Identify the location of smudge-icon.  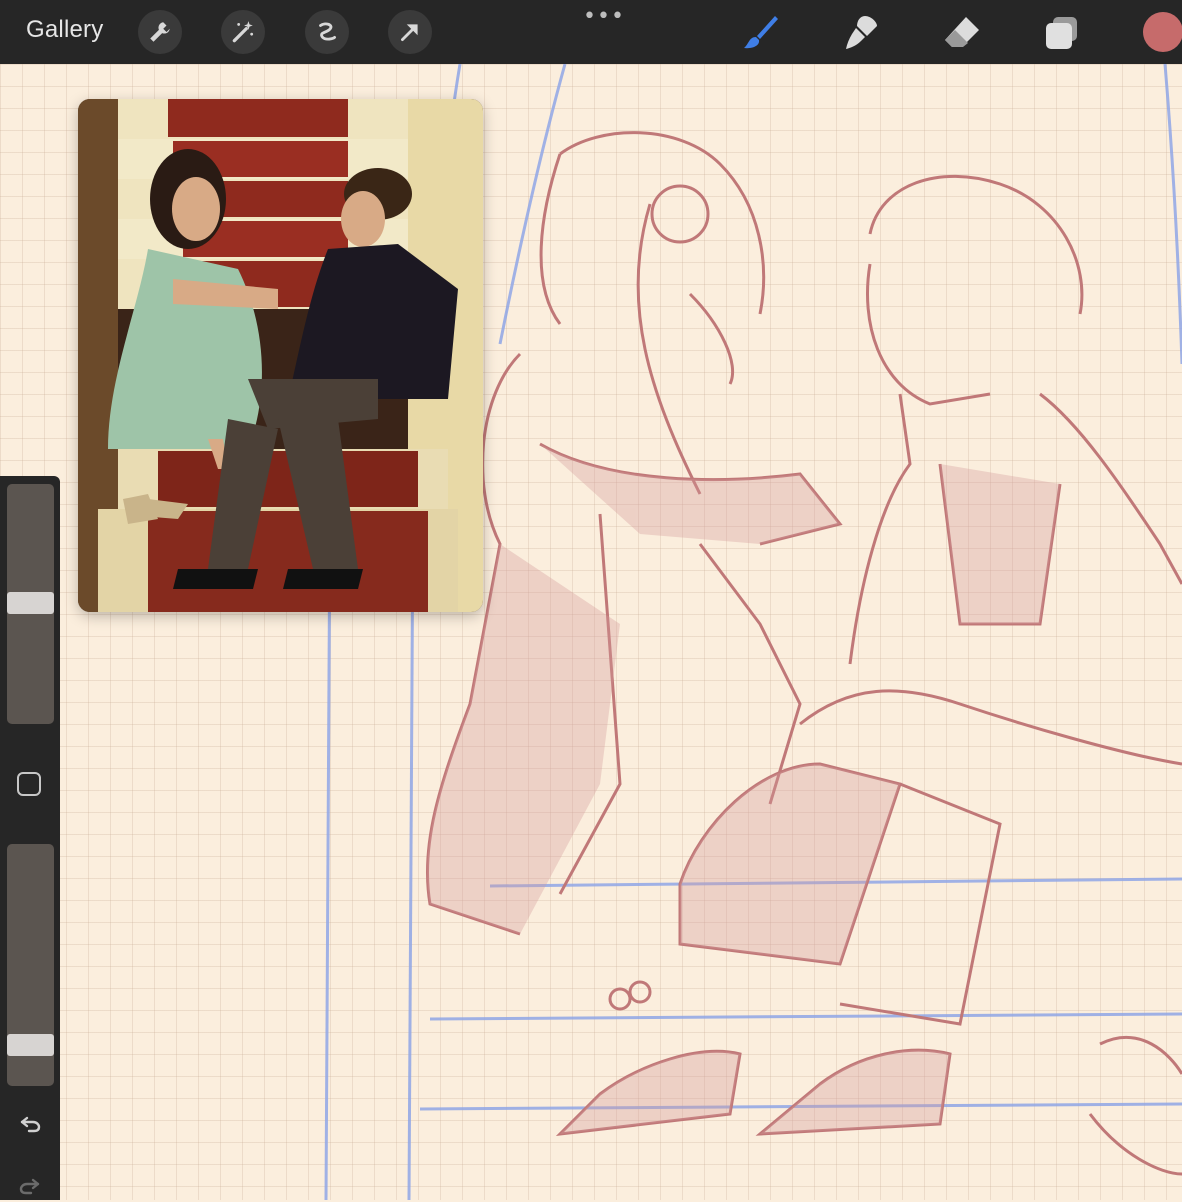
(861, 32).